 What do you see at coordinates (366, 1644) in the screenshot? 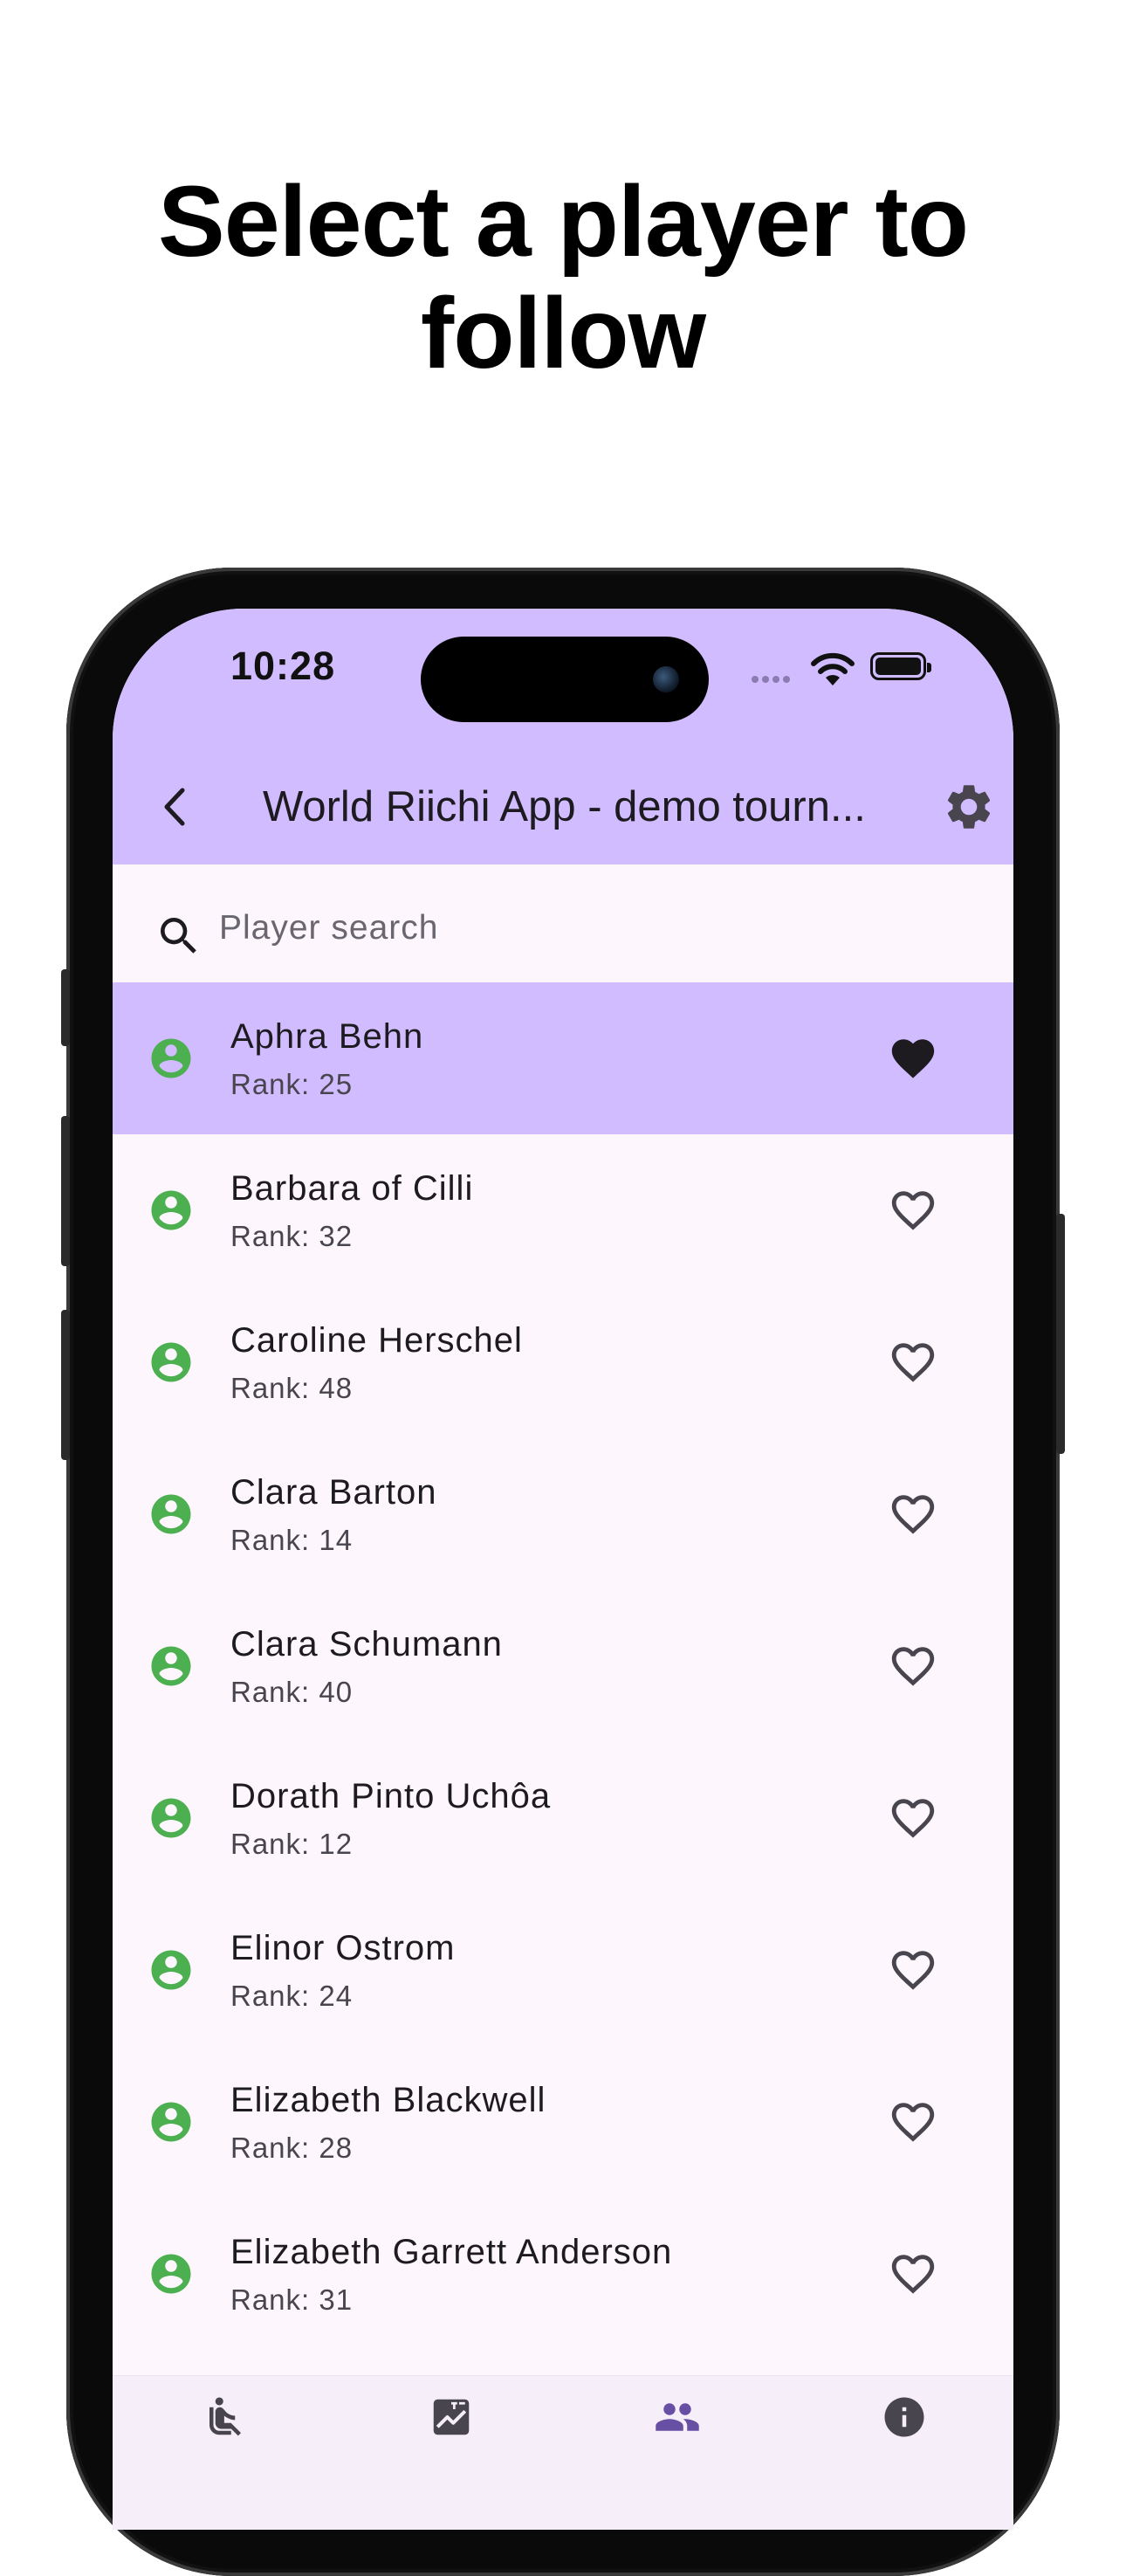
I see `player-name: Clara Schumann` at bounding box center [366, 1644].